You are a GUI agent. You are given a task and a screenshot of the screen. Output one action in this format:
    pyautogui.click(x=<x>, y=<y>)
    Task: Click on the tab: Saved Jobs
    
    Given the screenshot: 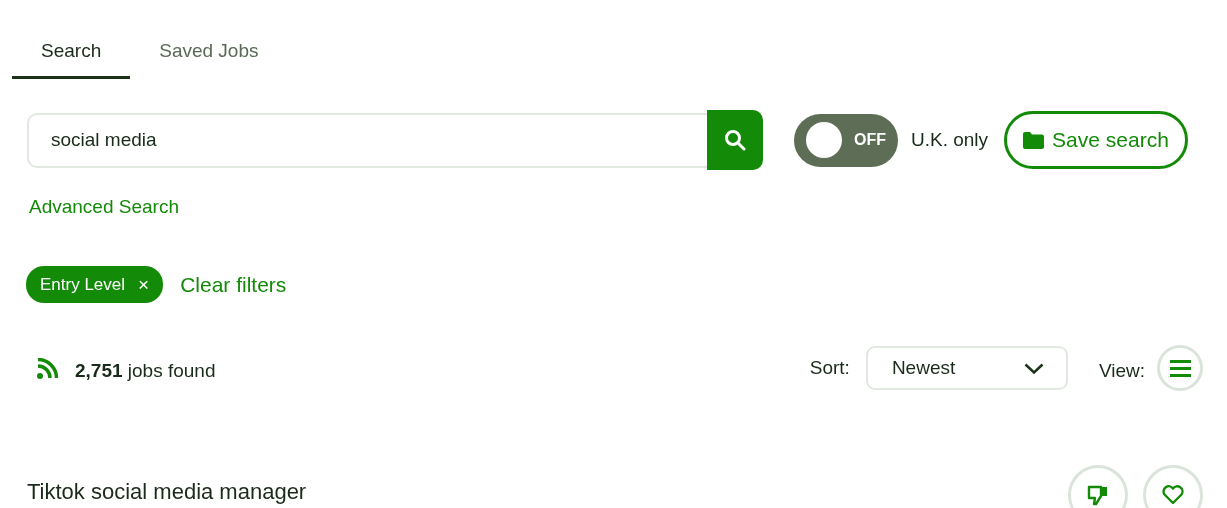 What is the action you would take?
    pyautogui.click(x=209, y=54)
    